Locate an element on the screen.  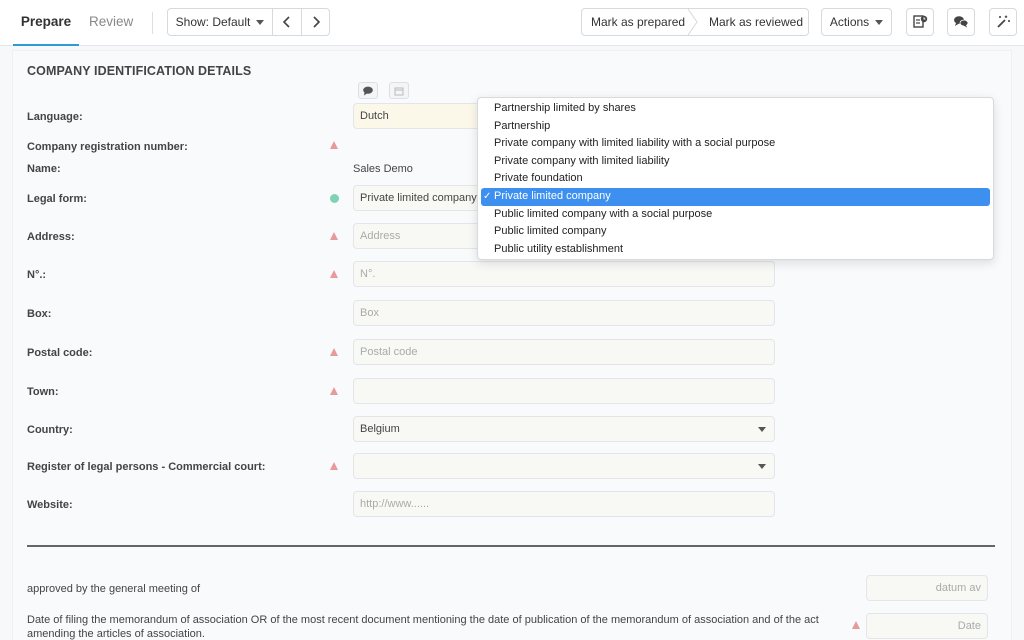
town-input is located at coordinates (564, 391).